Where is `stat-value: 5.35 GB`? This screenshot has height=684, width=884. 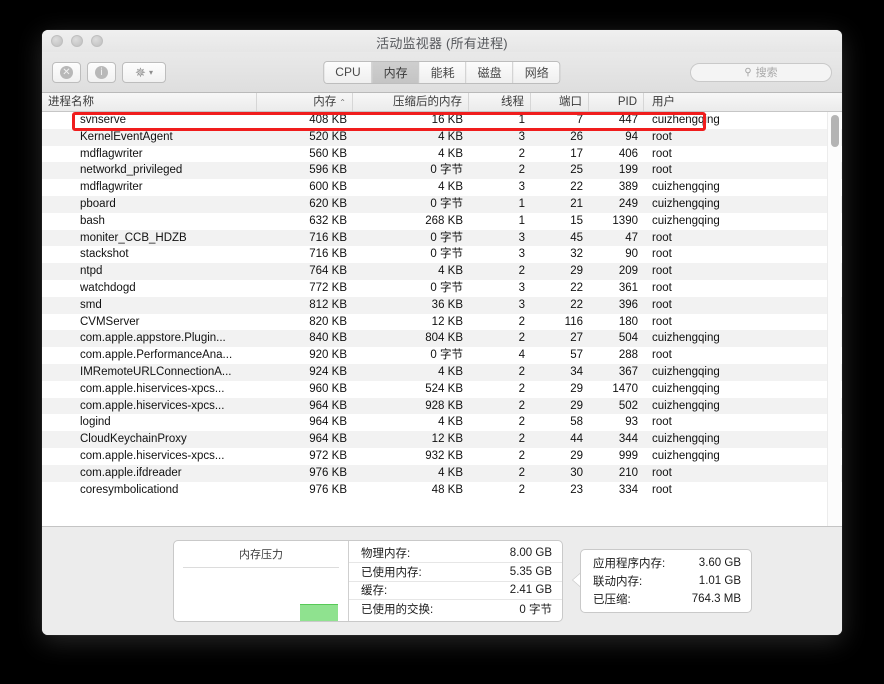 stat-value: 5.35 GB is located at coordinates (530, 571).